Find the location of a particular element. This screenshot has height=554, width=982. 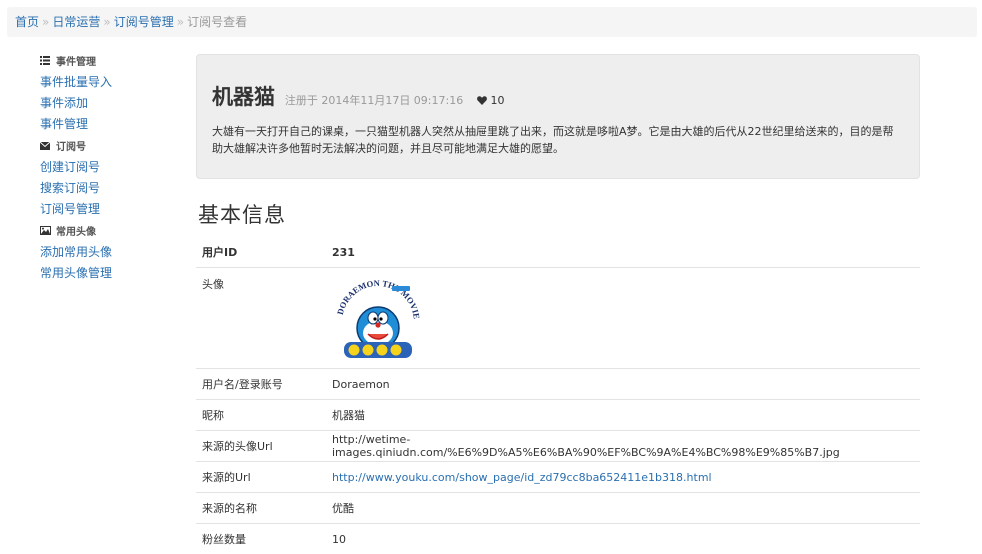

sidebar-item-event-manage: 事件管理 is located at coordinates (110, 124).